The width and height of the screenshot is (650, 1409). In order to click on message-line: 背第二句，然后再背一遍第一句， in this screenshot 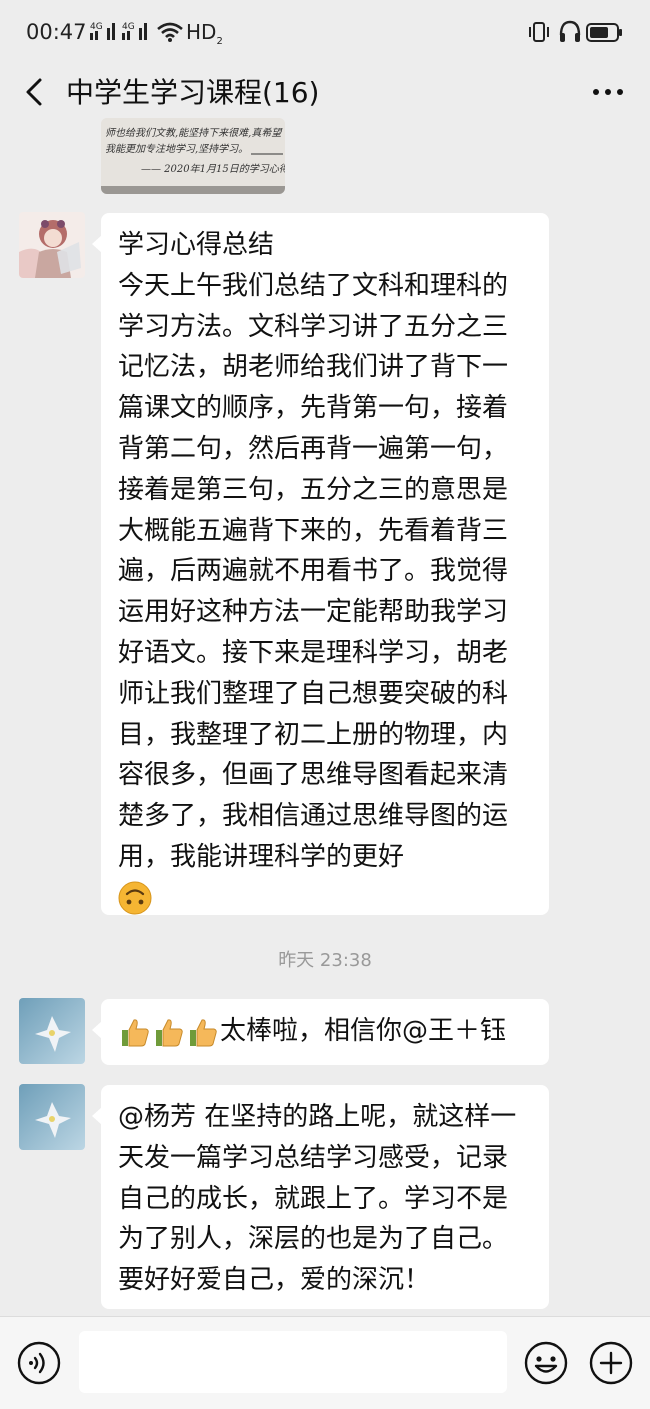, I will do `click(313, 448)`.